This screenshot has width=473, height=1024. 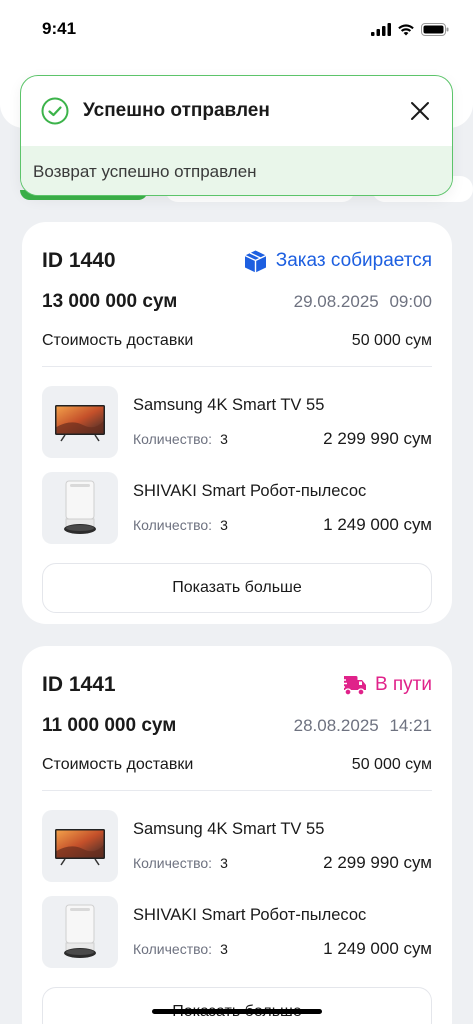 I want to click on order-date: 29.08.2025 09:00, so click(x=362, y=301).